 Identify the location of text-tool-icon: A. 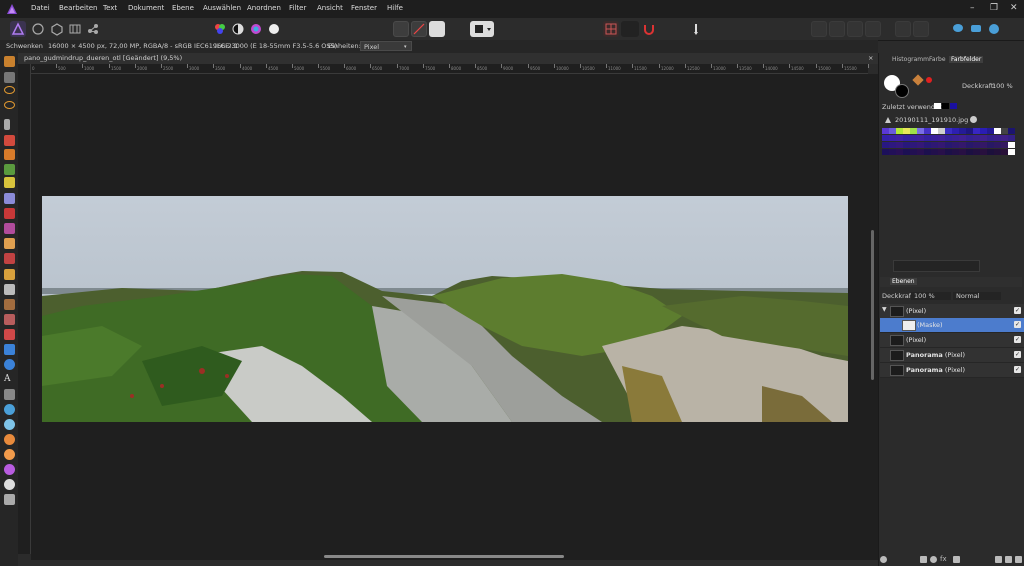
(9, 379).